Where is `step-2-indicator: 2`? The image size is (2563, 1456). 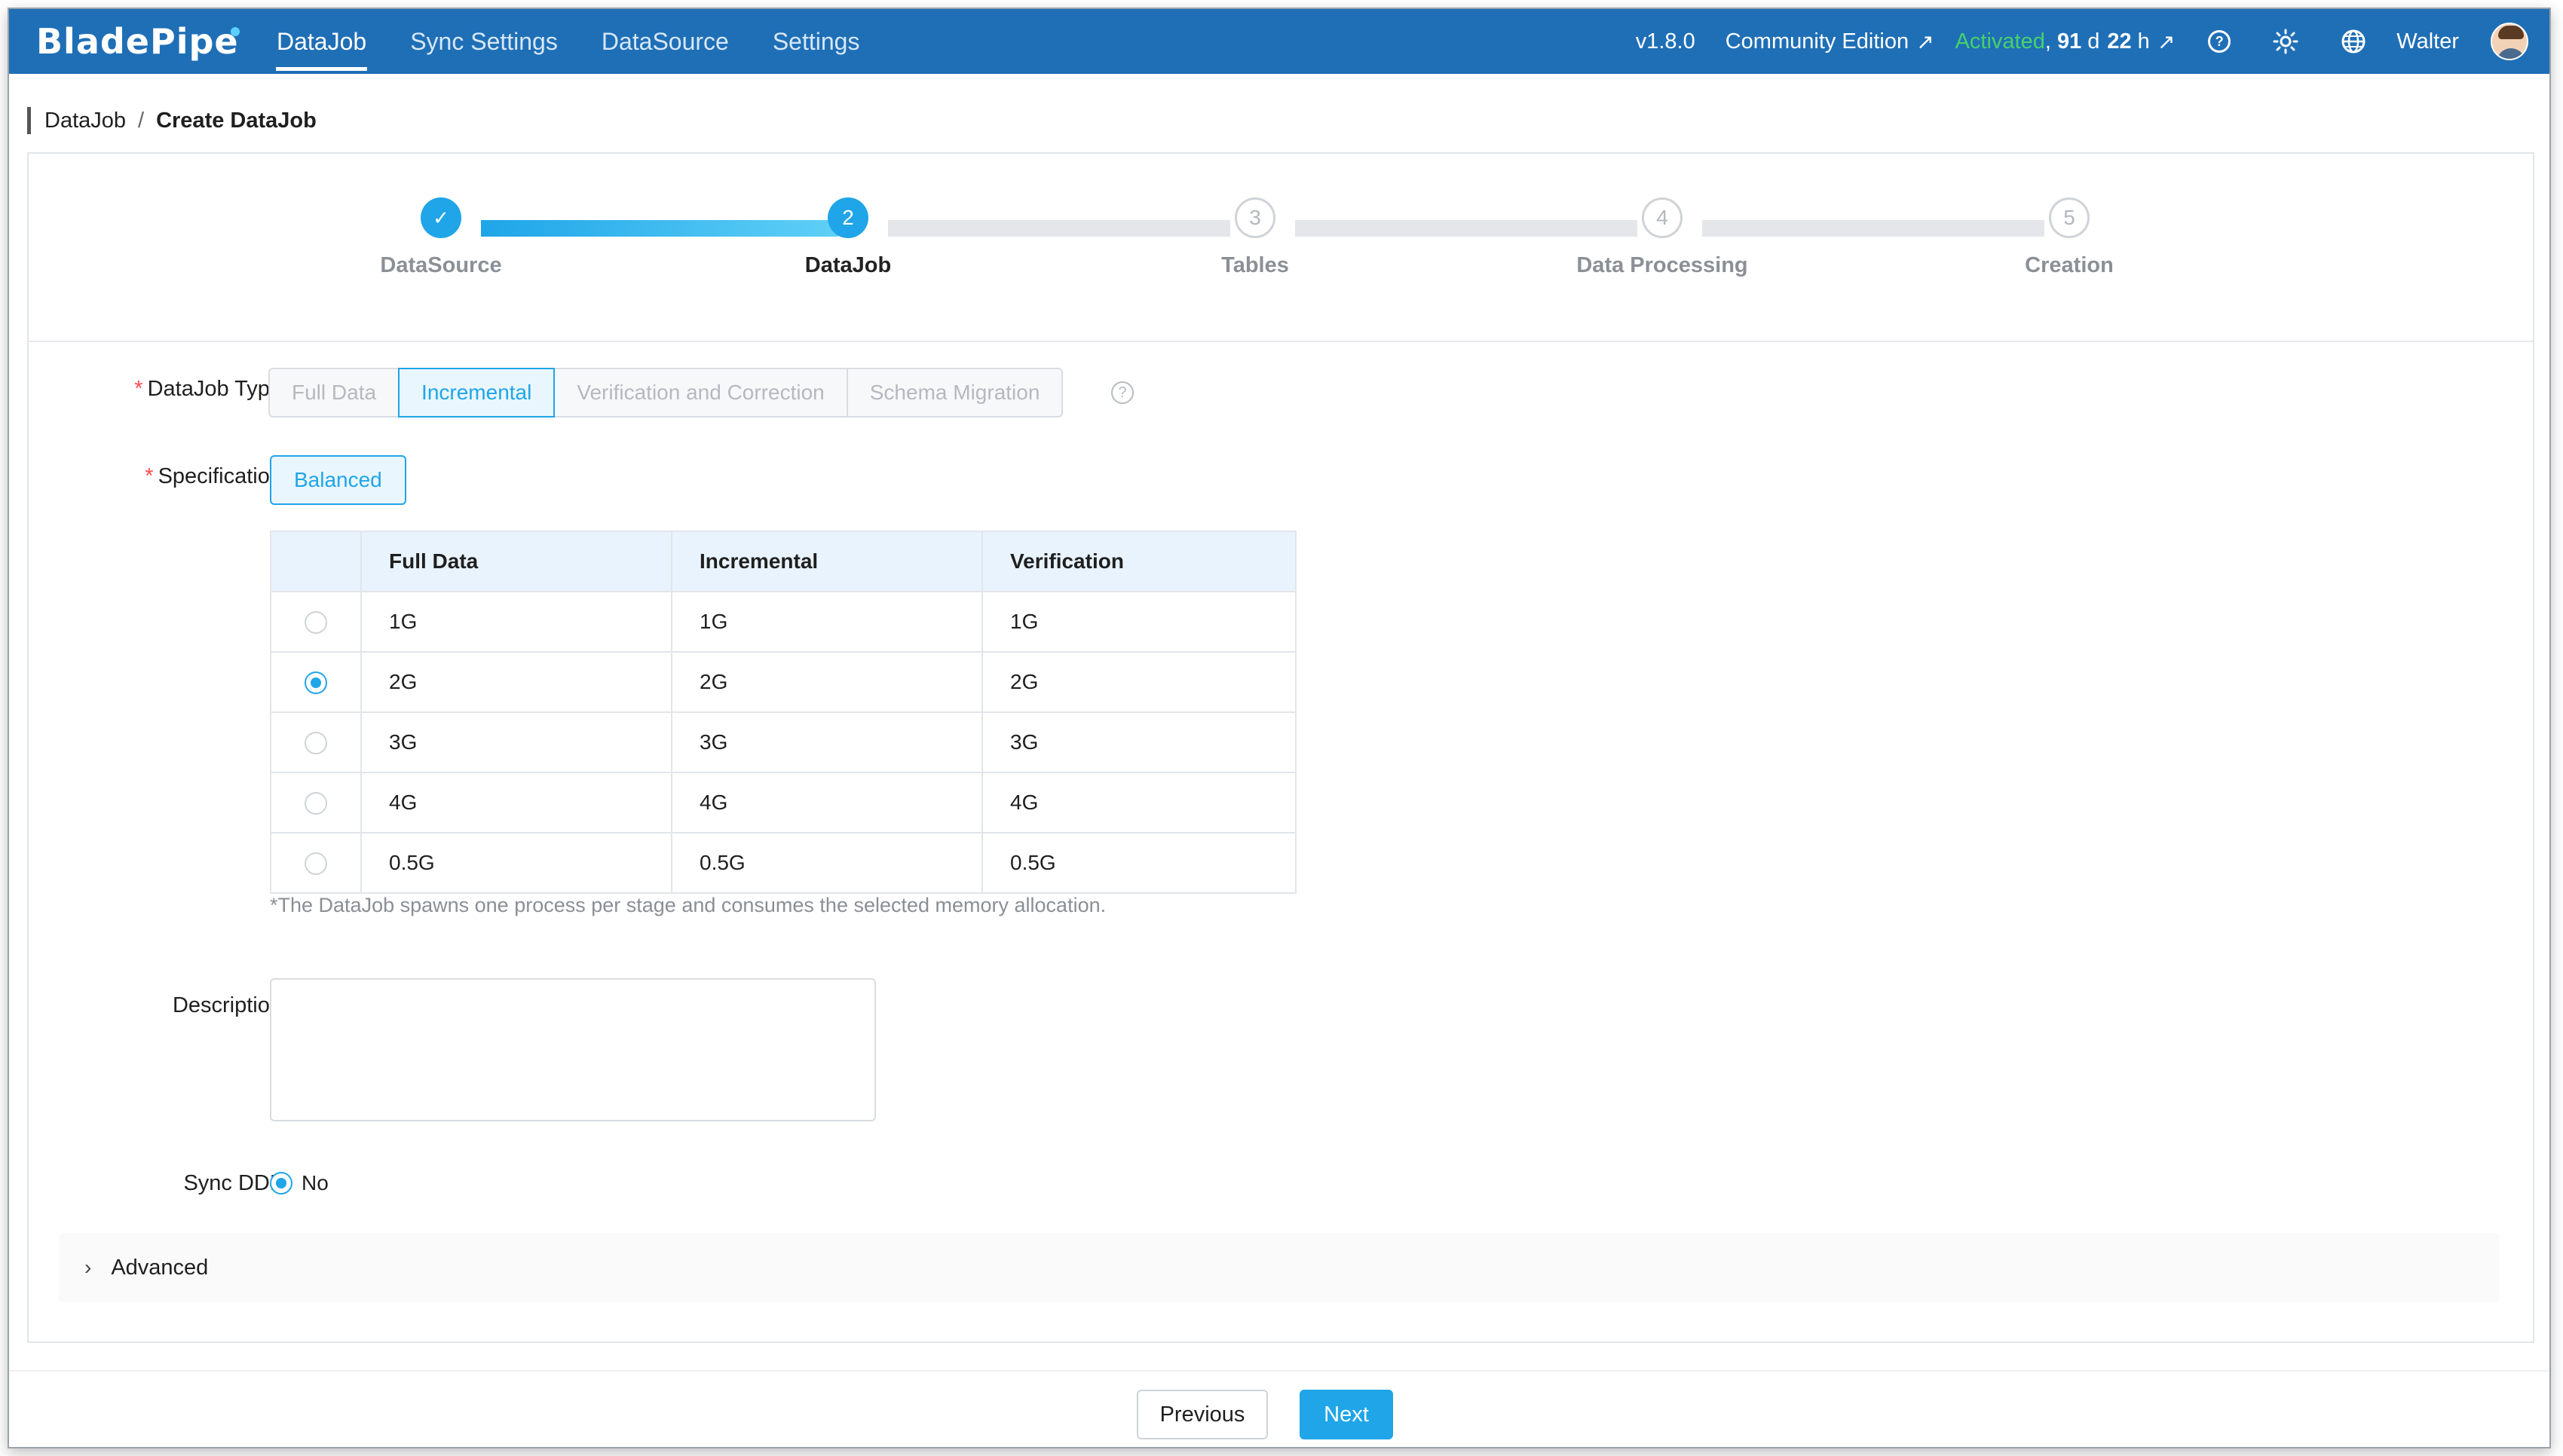 step-2-indicator: 2 is located at coordinates (848, 217).